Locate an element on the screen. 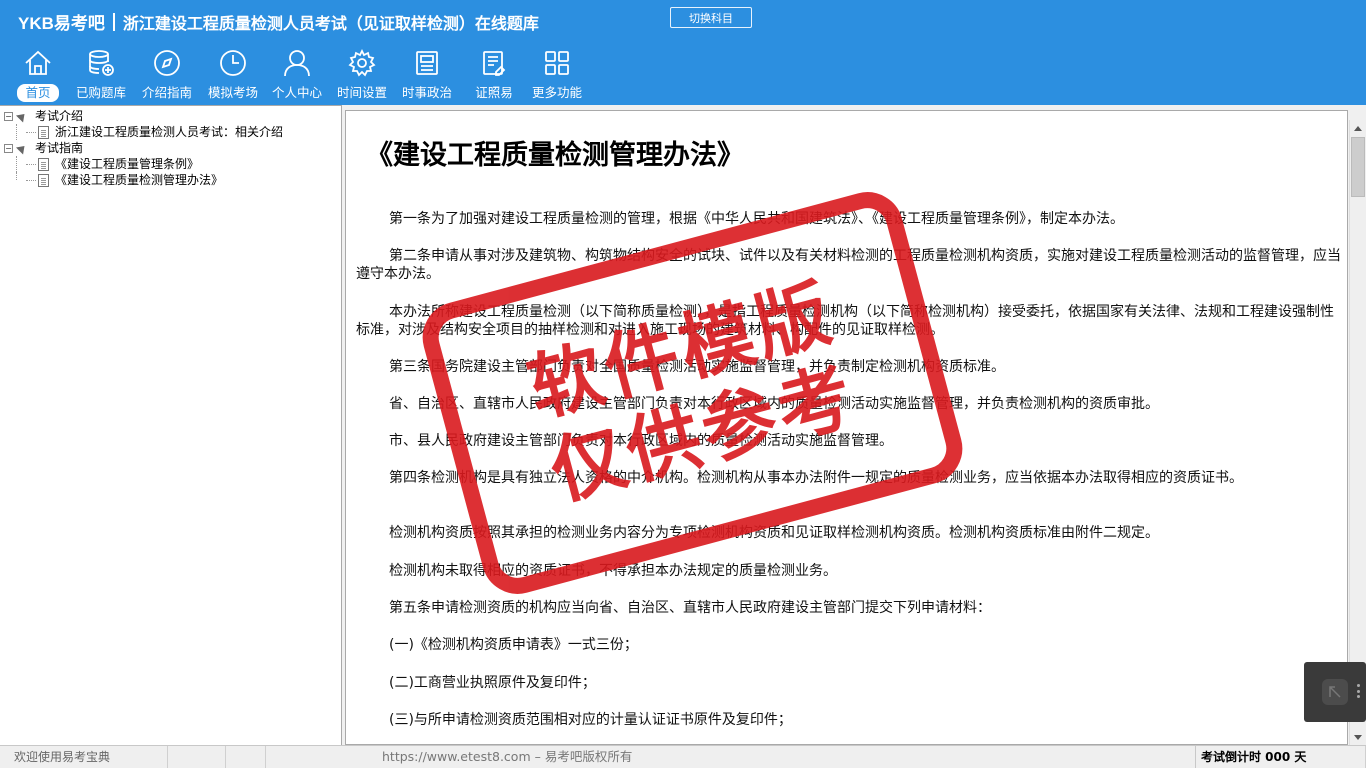 This screenshot has height=768, width=1366. nav-label: 更多功能 is located at coordinates (556, 92).